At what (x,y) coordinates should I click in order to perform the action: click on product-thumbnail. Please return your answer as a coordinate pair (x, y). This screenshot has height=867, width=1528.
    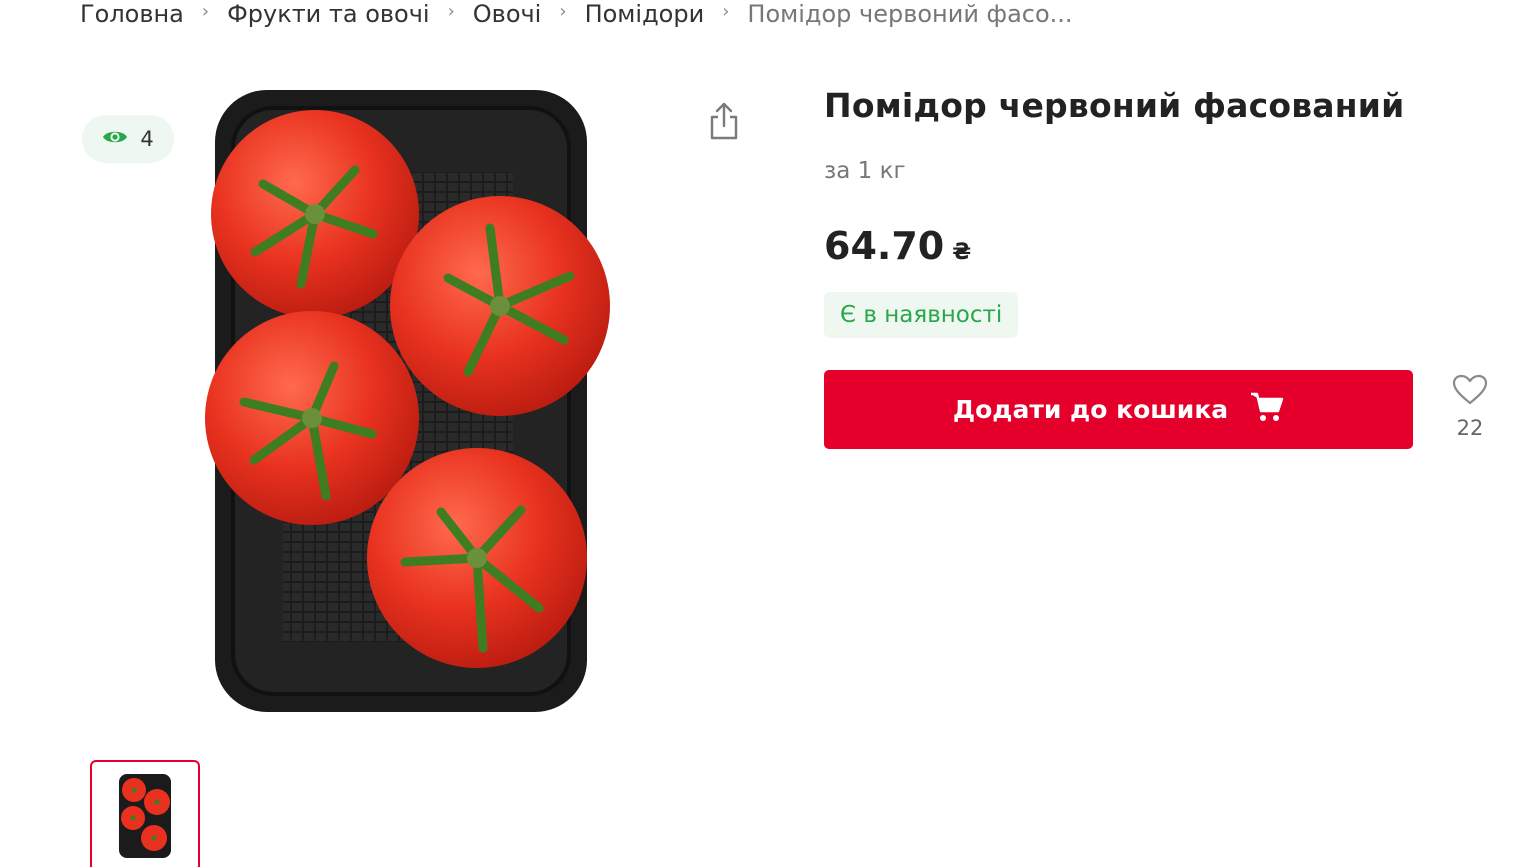
    Looking at the image, I should click on (145, 813).